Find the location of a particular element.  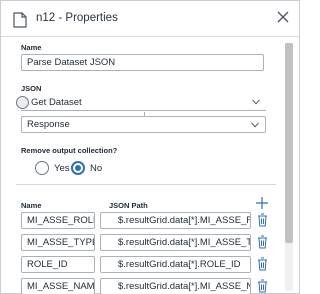

mapping-path-field: $.resultGrid.data[*].MI_ASSE_TYPE is located at coordinates (175, 242).